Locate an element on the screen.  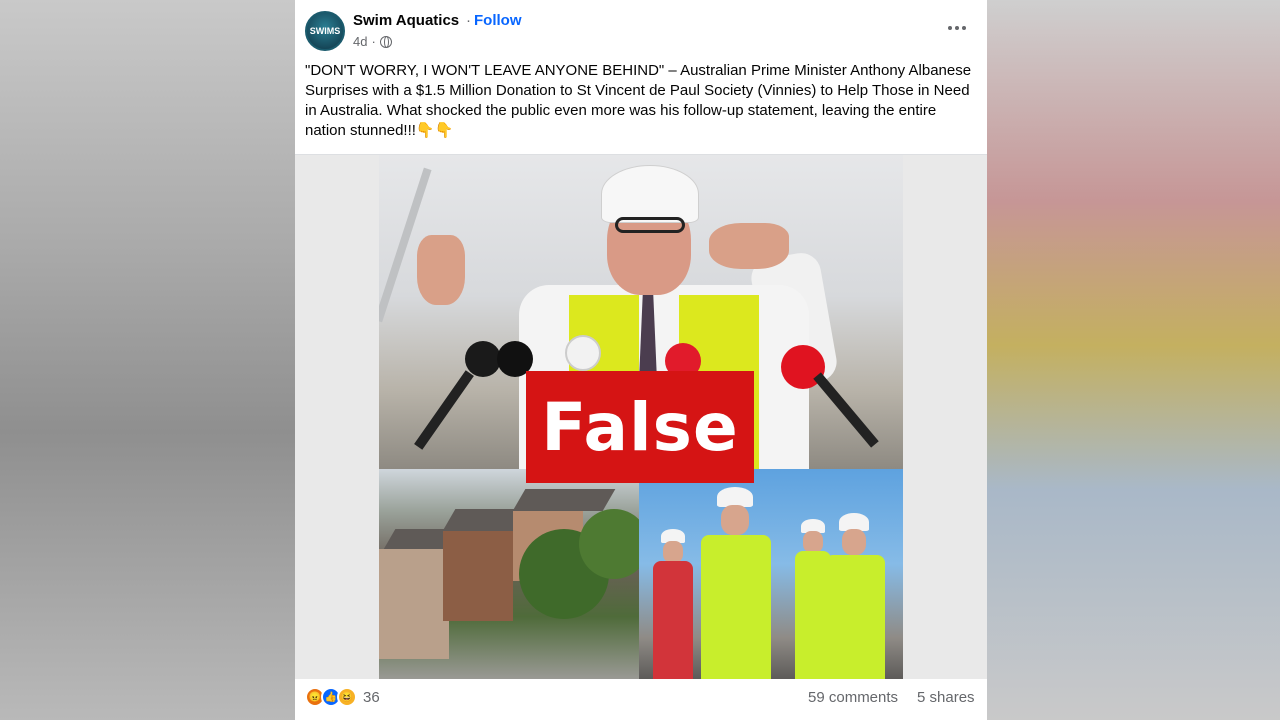
avatar-text: SWIMS is located at coordinates (325, 31).